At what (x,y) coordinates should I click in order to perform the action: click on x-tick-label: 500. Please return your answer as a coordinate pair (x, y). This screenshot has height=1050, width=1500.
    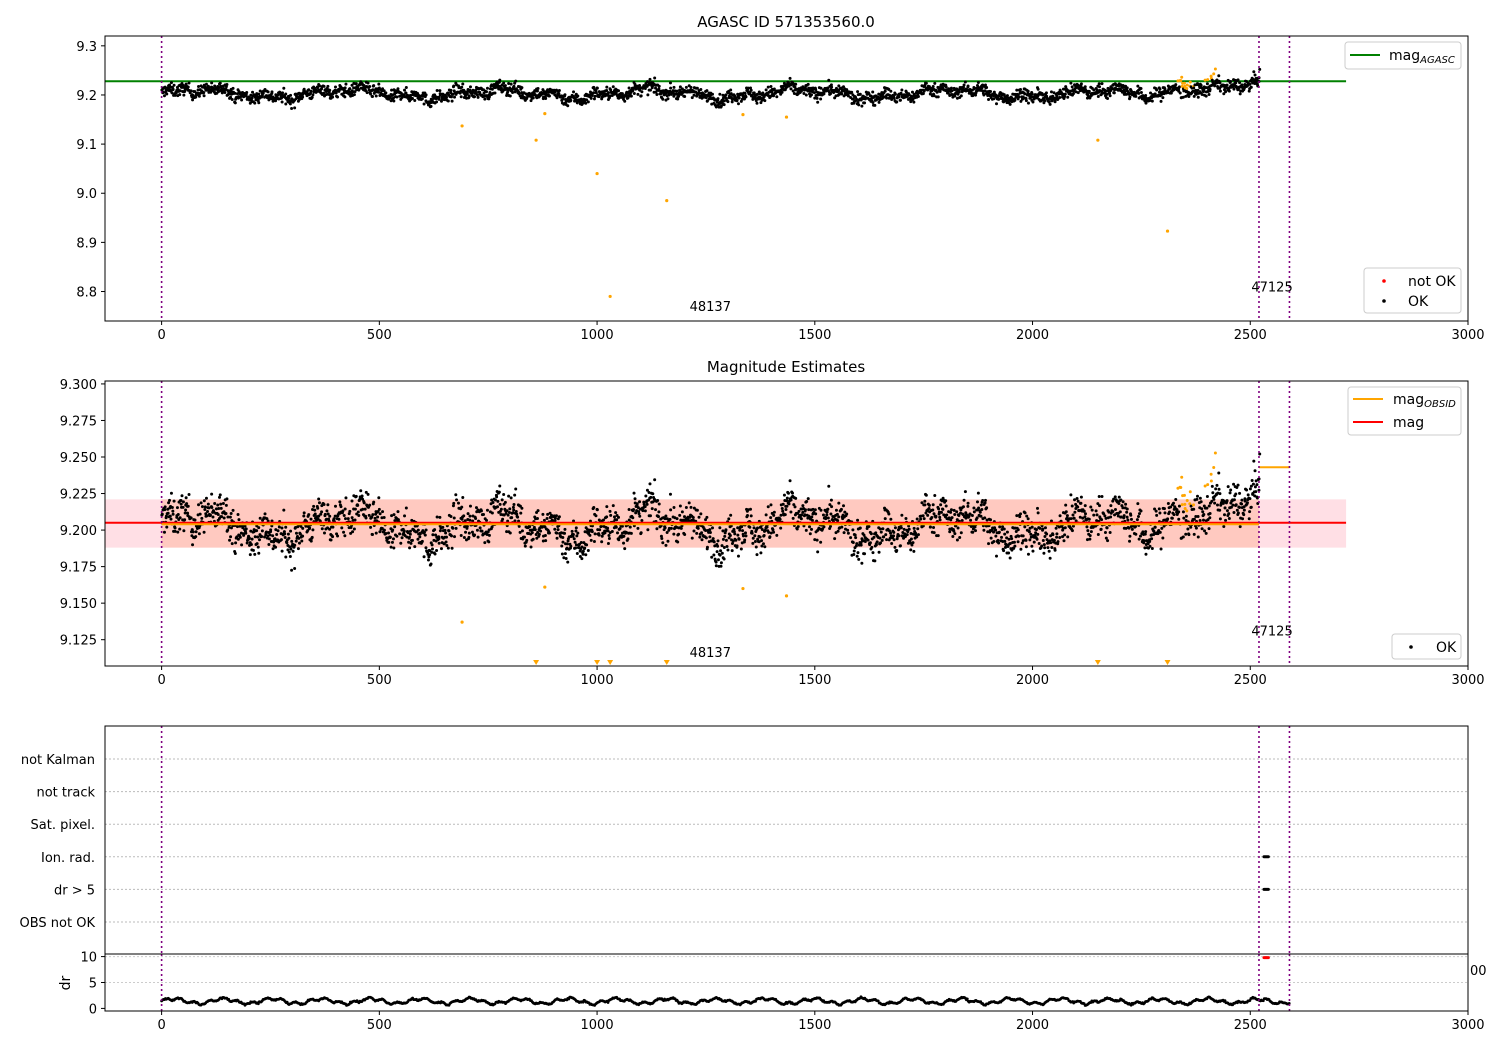
    Looking at the image, I should click on (379, 335).